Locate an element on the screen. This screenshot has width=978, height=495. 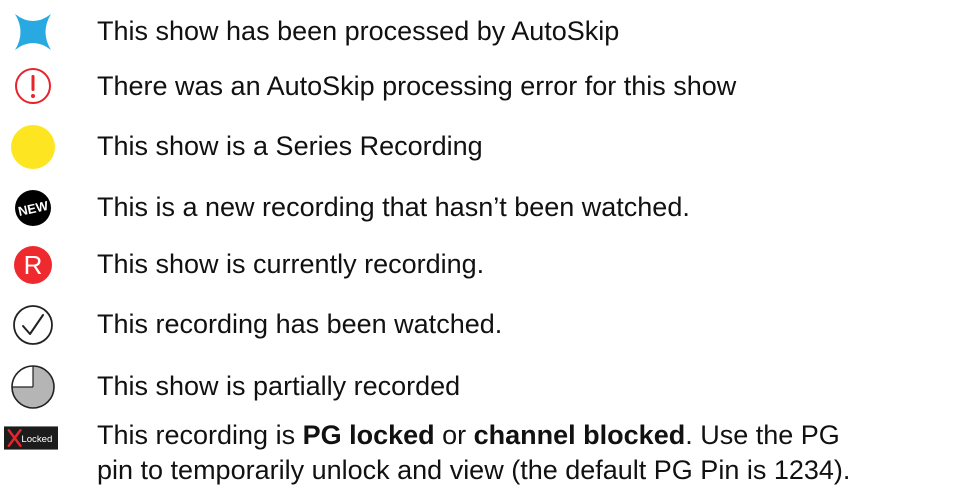
legend-item-series: This show is a Series Recording is located at coordinates (489, 147).